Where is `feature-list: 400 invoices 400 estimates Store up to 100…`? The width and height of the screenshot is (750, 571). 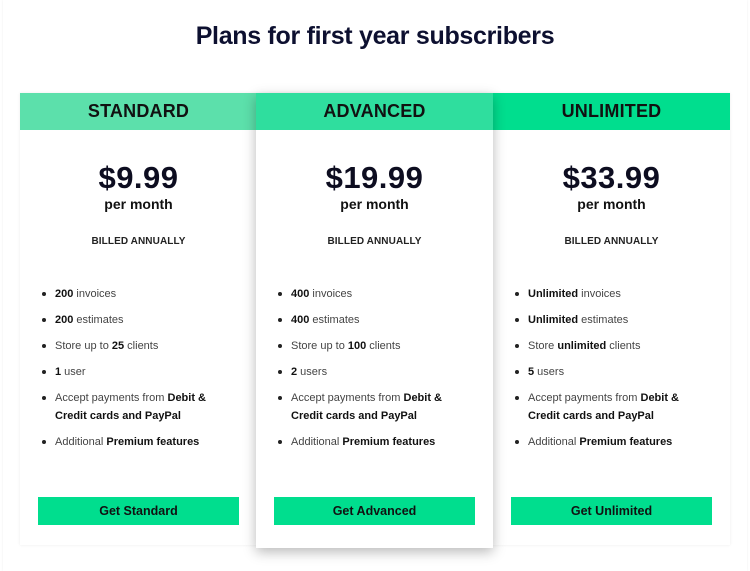
feature-list: 400 invoices 400 estimates Store up to 100… is located at coordinates (363, 368).